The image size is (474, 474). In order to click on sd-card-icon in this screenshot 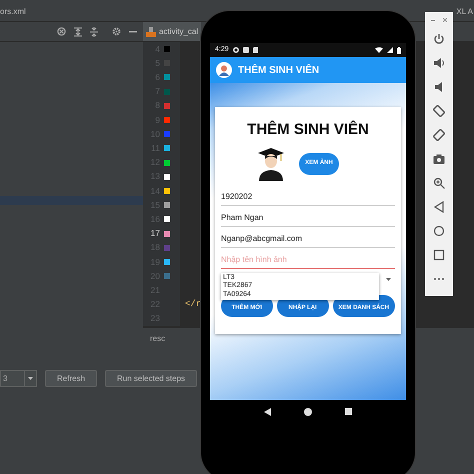, I will do `click(255, 50)`.